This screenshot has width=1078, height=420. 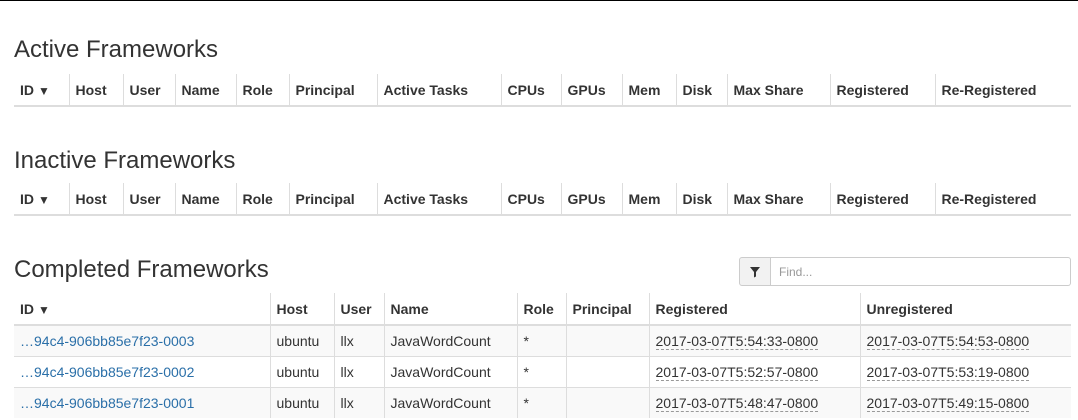 I want to click on registered-timestamp: 2017-03-07T5:52:57-0800, so click(x=737, y=372).